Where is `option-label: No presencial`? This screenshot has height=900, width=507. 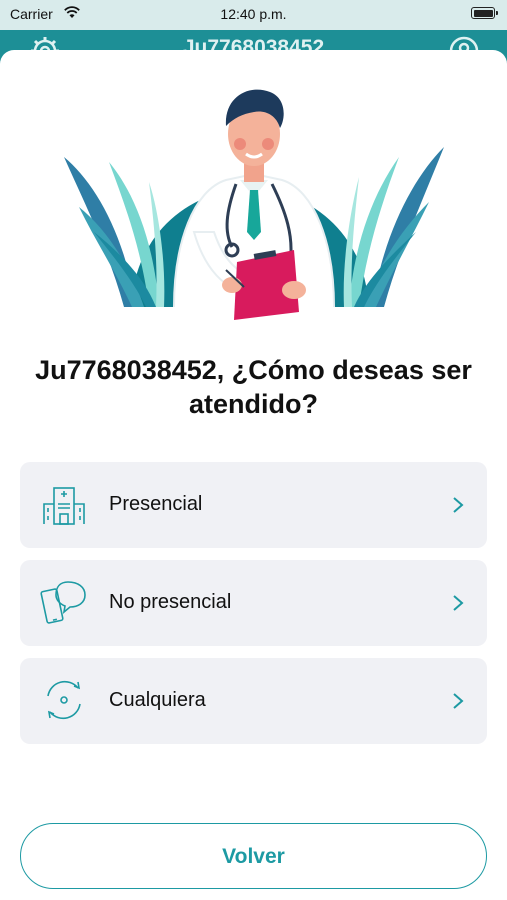 option-label: No presencial is located at coordinates (170, 602).